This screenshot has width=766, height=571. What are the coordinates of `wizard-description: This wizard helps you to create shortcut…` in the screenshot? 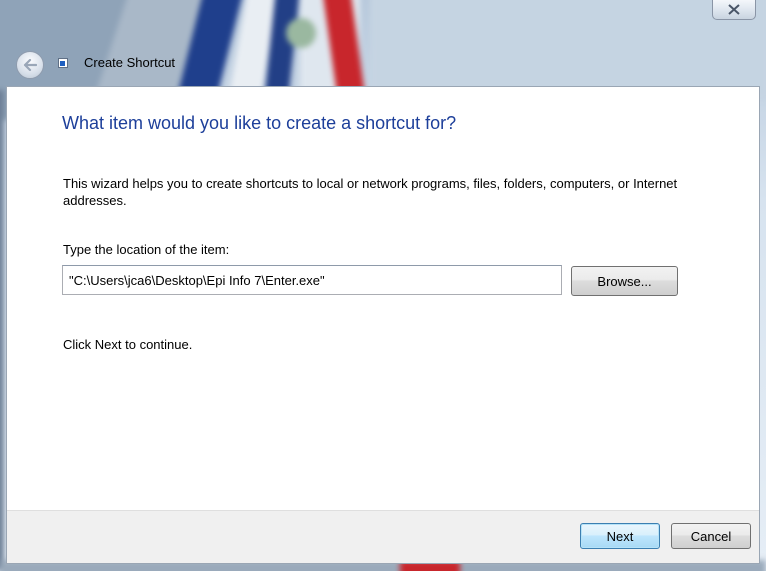 It's located at (370, 192).